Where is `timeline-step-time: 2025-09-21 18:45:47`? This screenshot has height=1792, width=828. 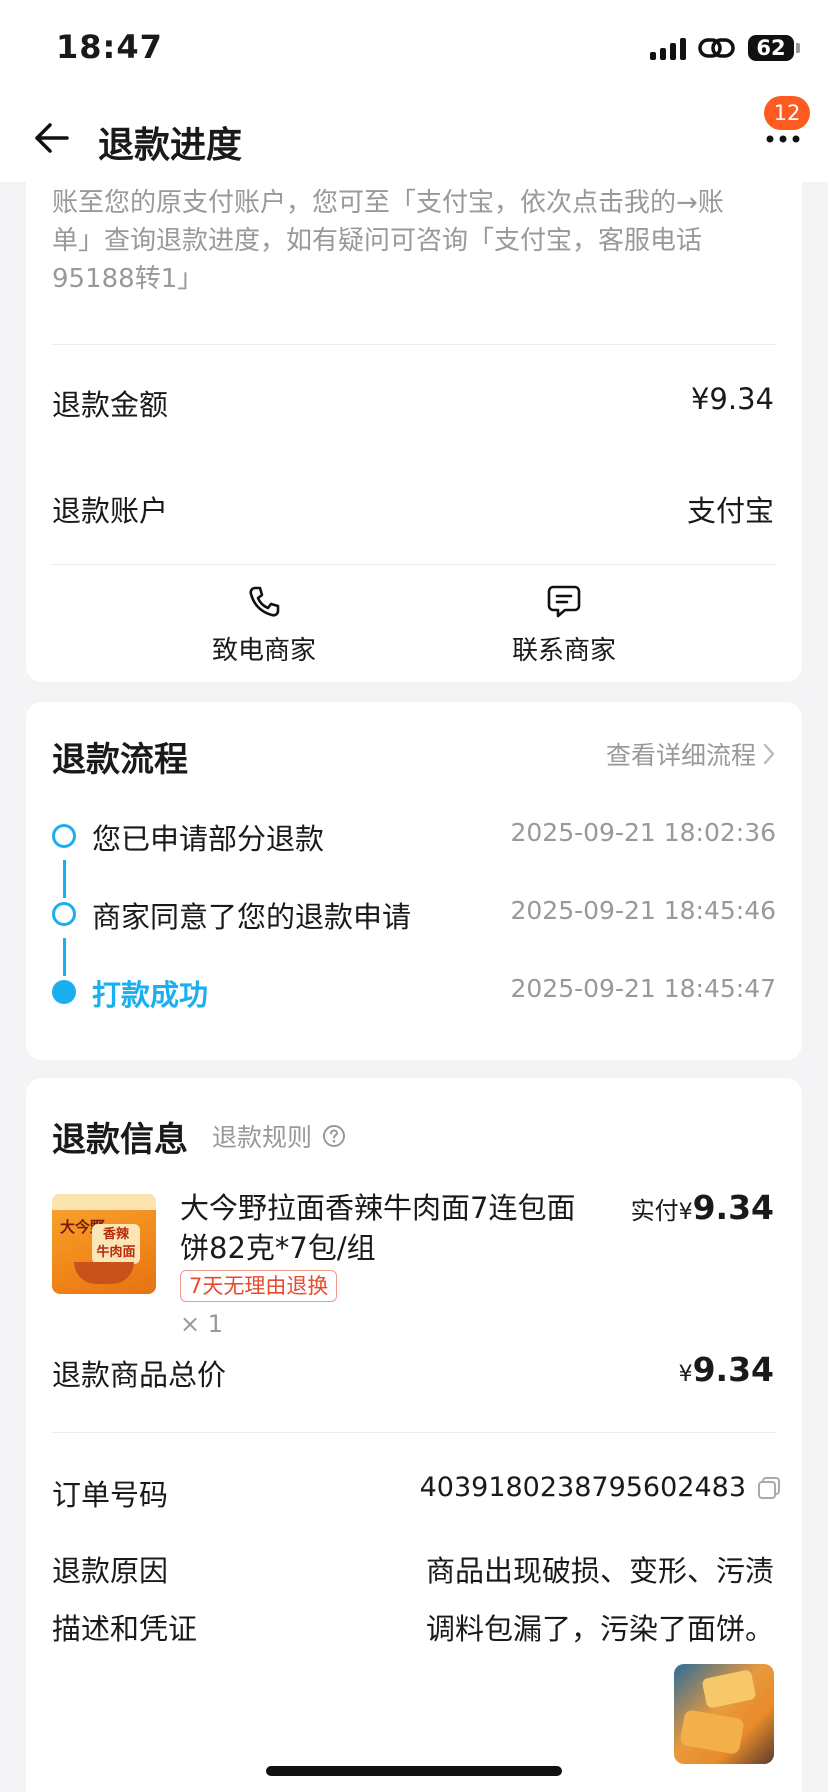
timeline-step-time: 2025-09-21 18:45:47 is located at coordinates (643, 988).